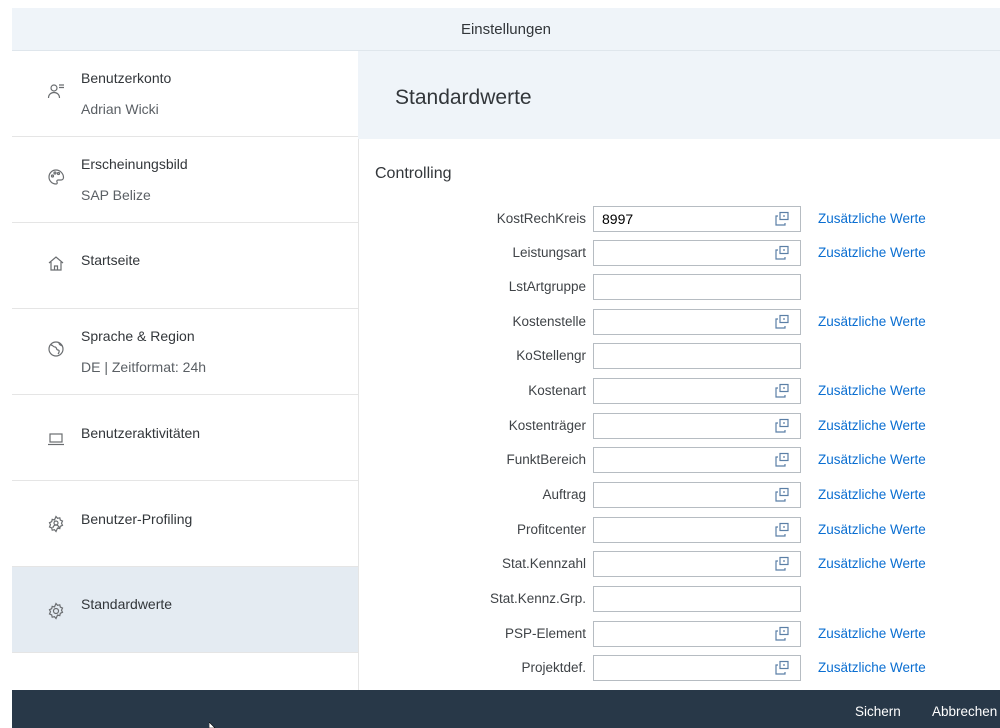 The width and height of the screenshot is (1000, 728). What do you see at coordinates (185, 94) in the screenshot?
I see `sidebar-item-user-account: Benutzerkonto Adrian Wicki` at bounding box center [185, 94].